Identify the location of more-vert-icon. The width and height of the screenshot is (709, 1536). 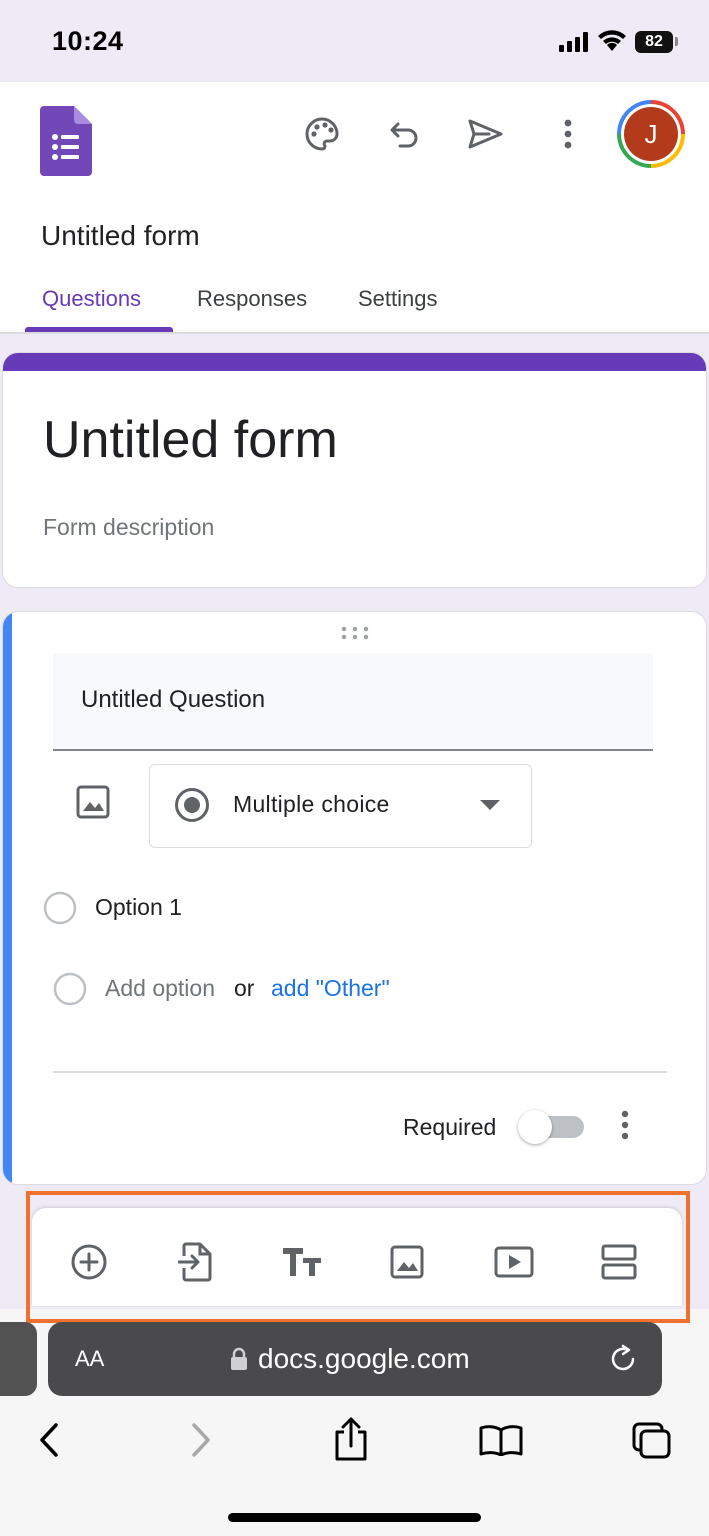
(568, 134).